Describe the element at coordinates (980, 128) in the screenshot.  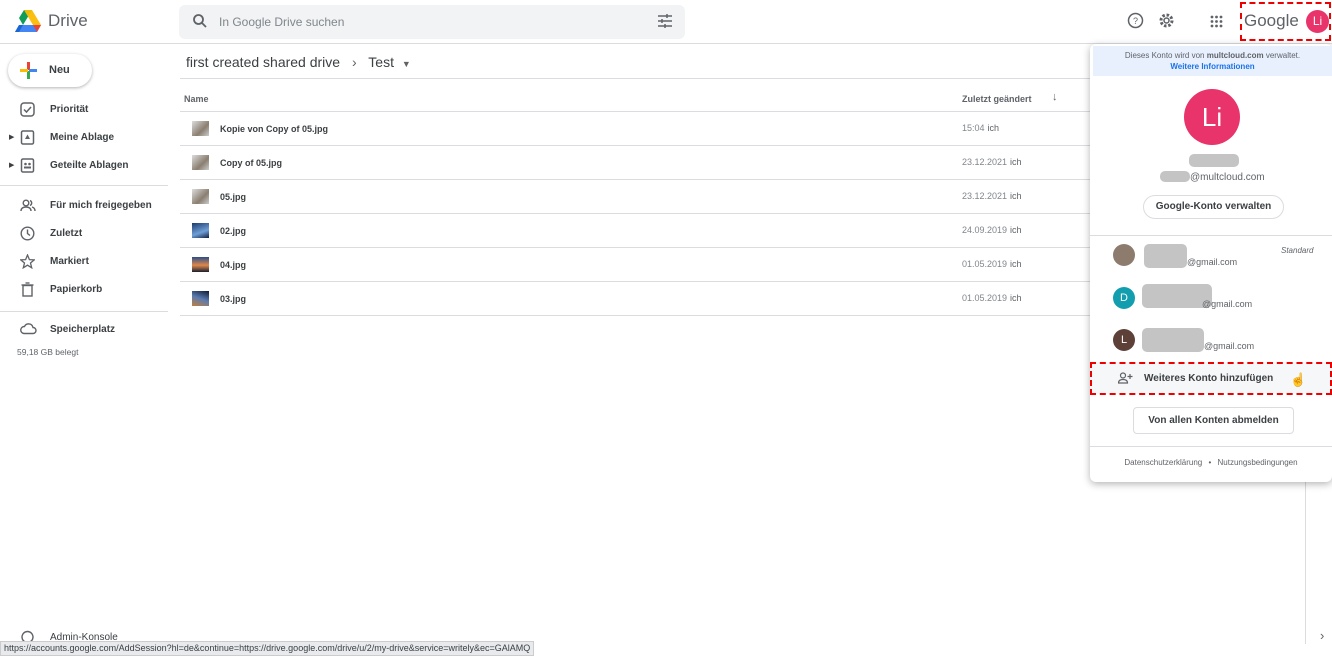
I see `modified-date: 15:04 ich` at that location.